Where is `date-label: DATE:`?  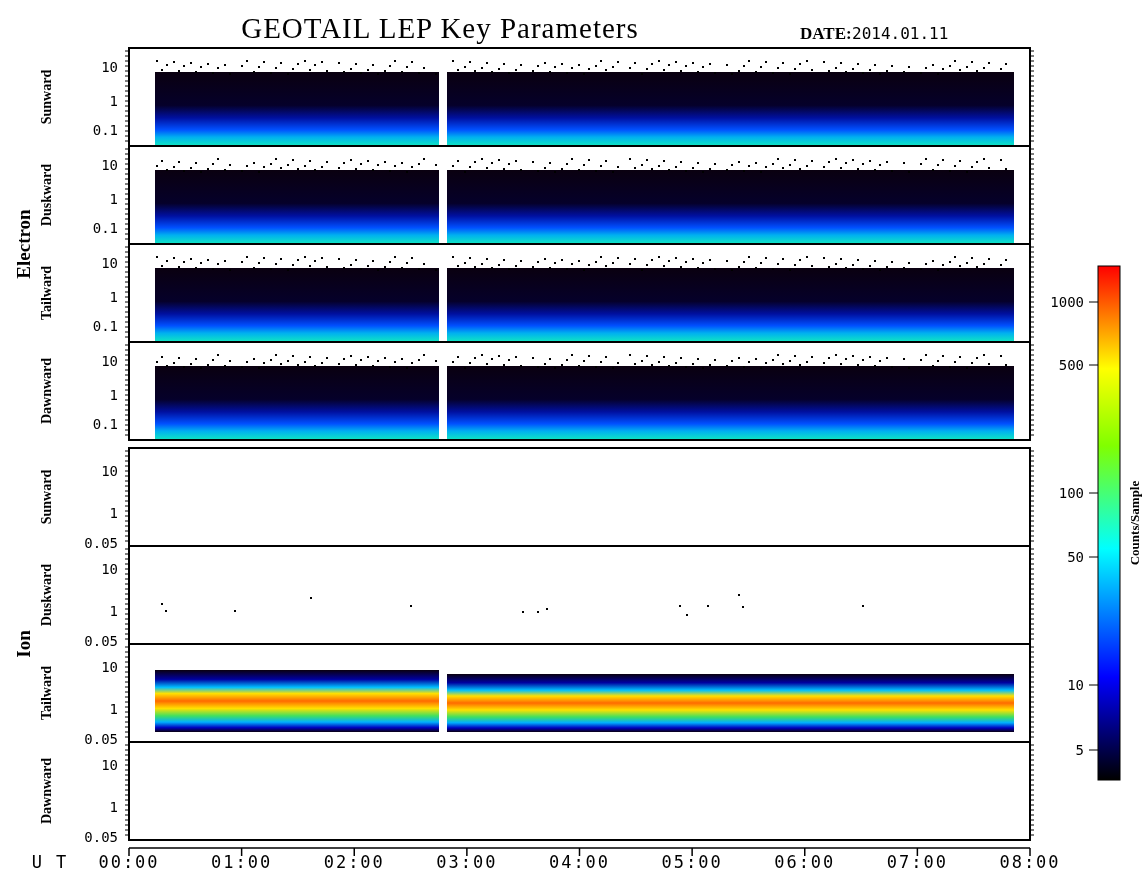 date-label: DATE: is located at coordinates (826, 33).